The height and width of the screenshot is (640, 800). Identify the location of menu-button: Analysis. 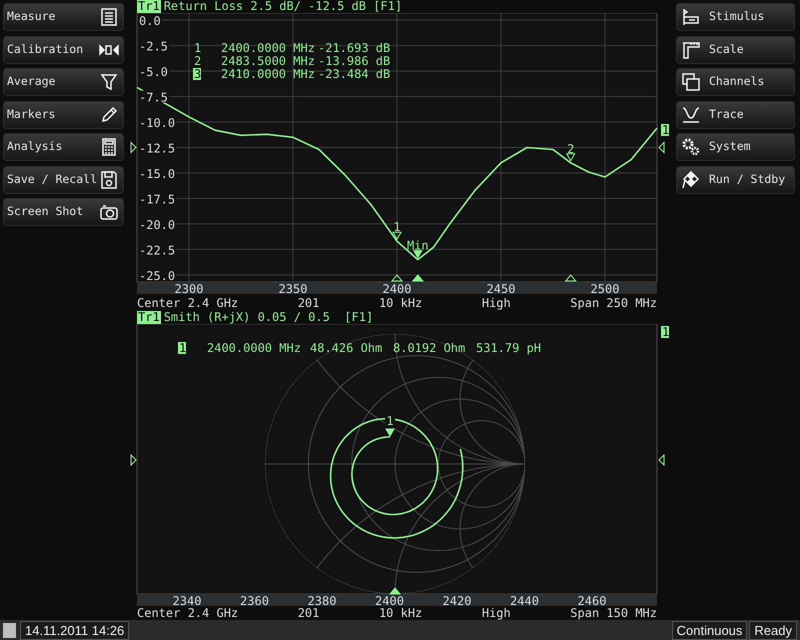
(63, 147).